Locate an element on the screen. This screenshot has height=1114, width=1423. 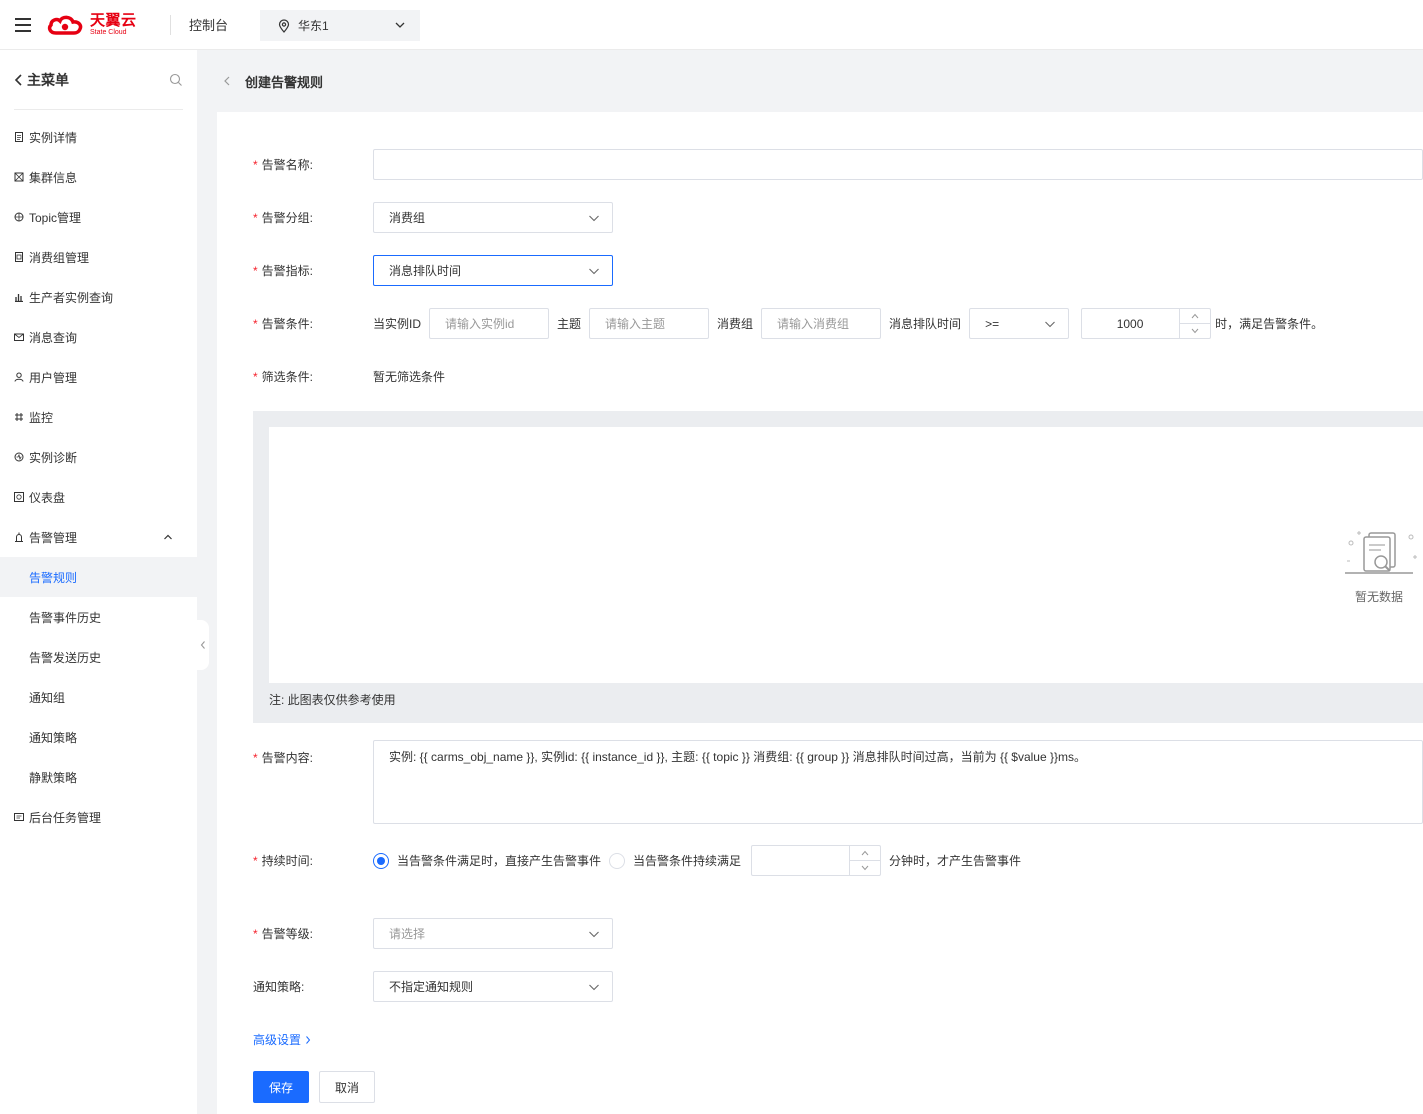
sidebar-item-label: 告警规则 is located at coordinates (53, 577).